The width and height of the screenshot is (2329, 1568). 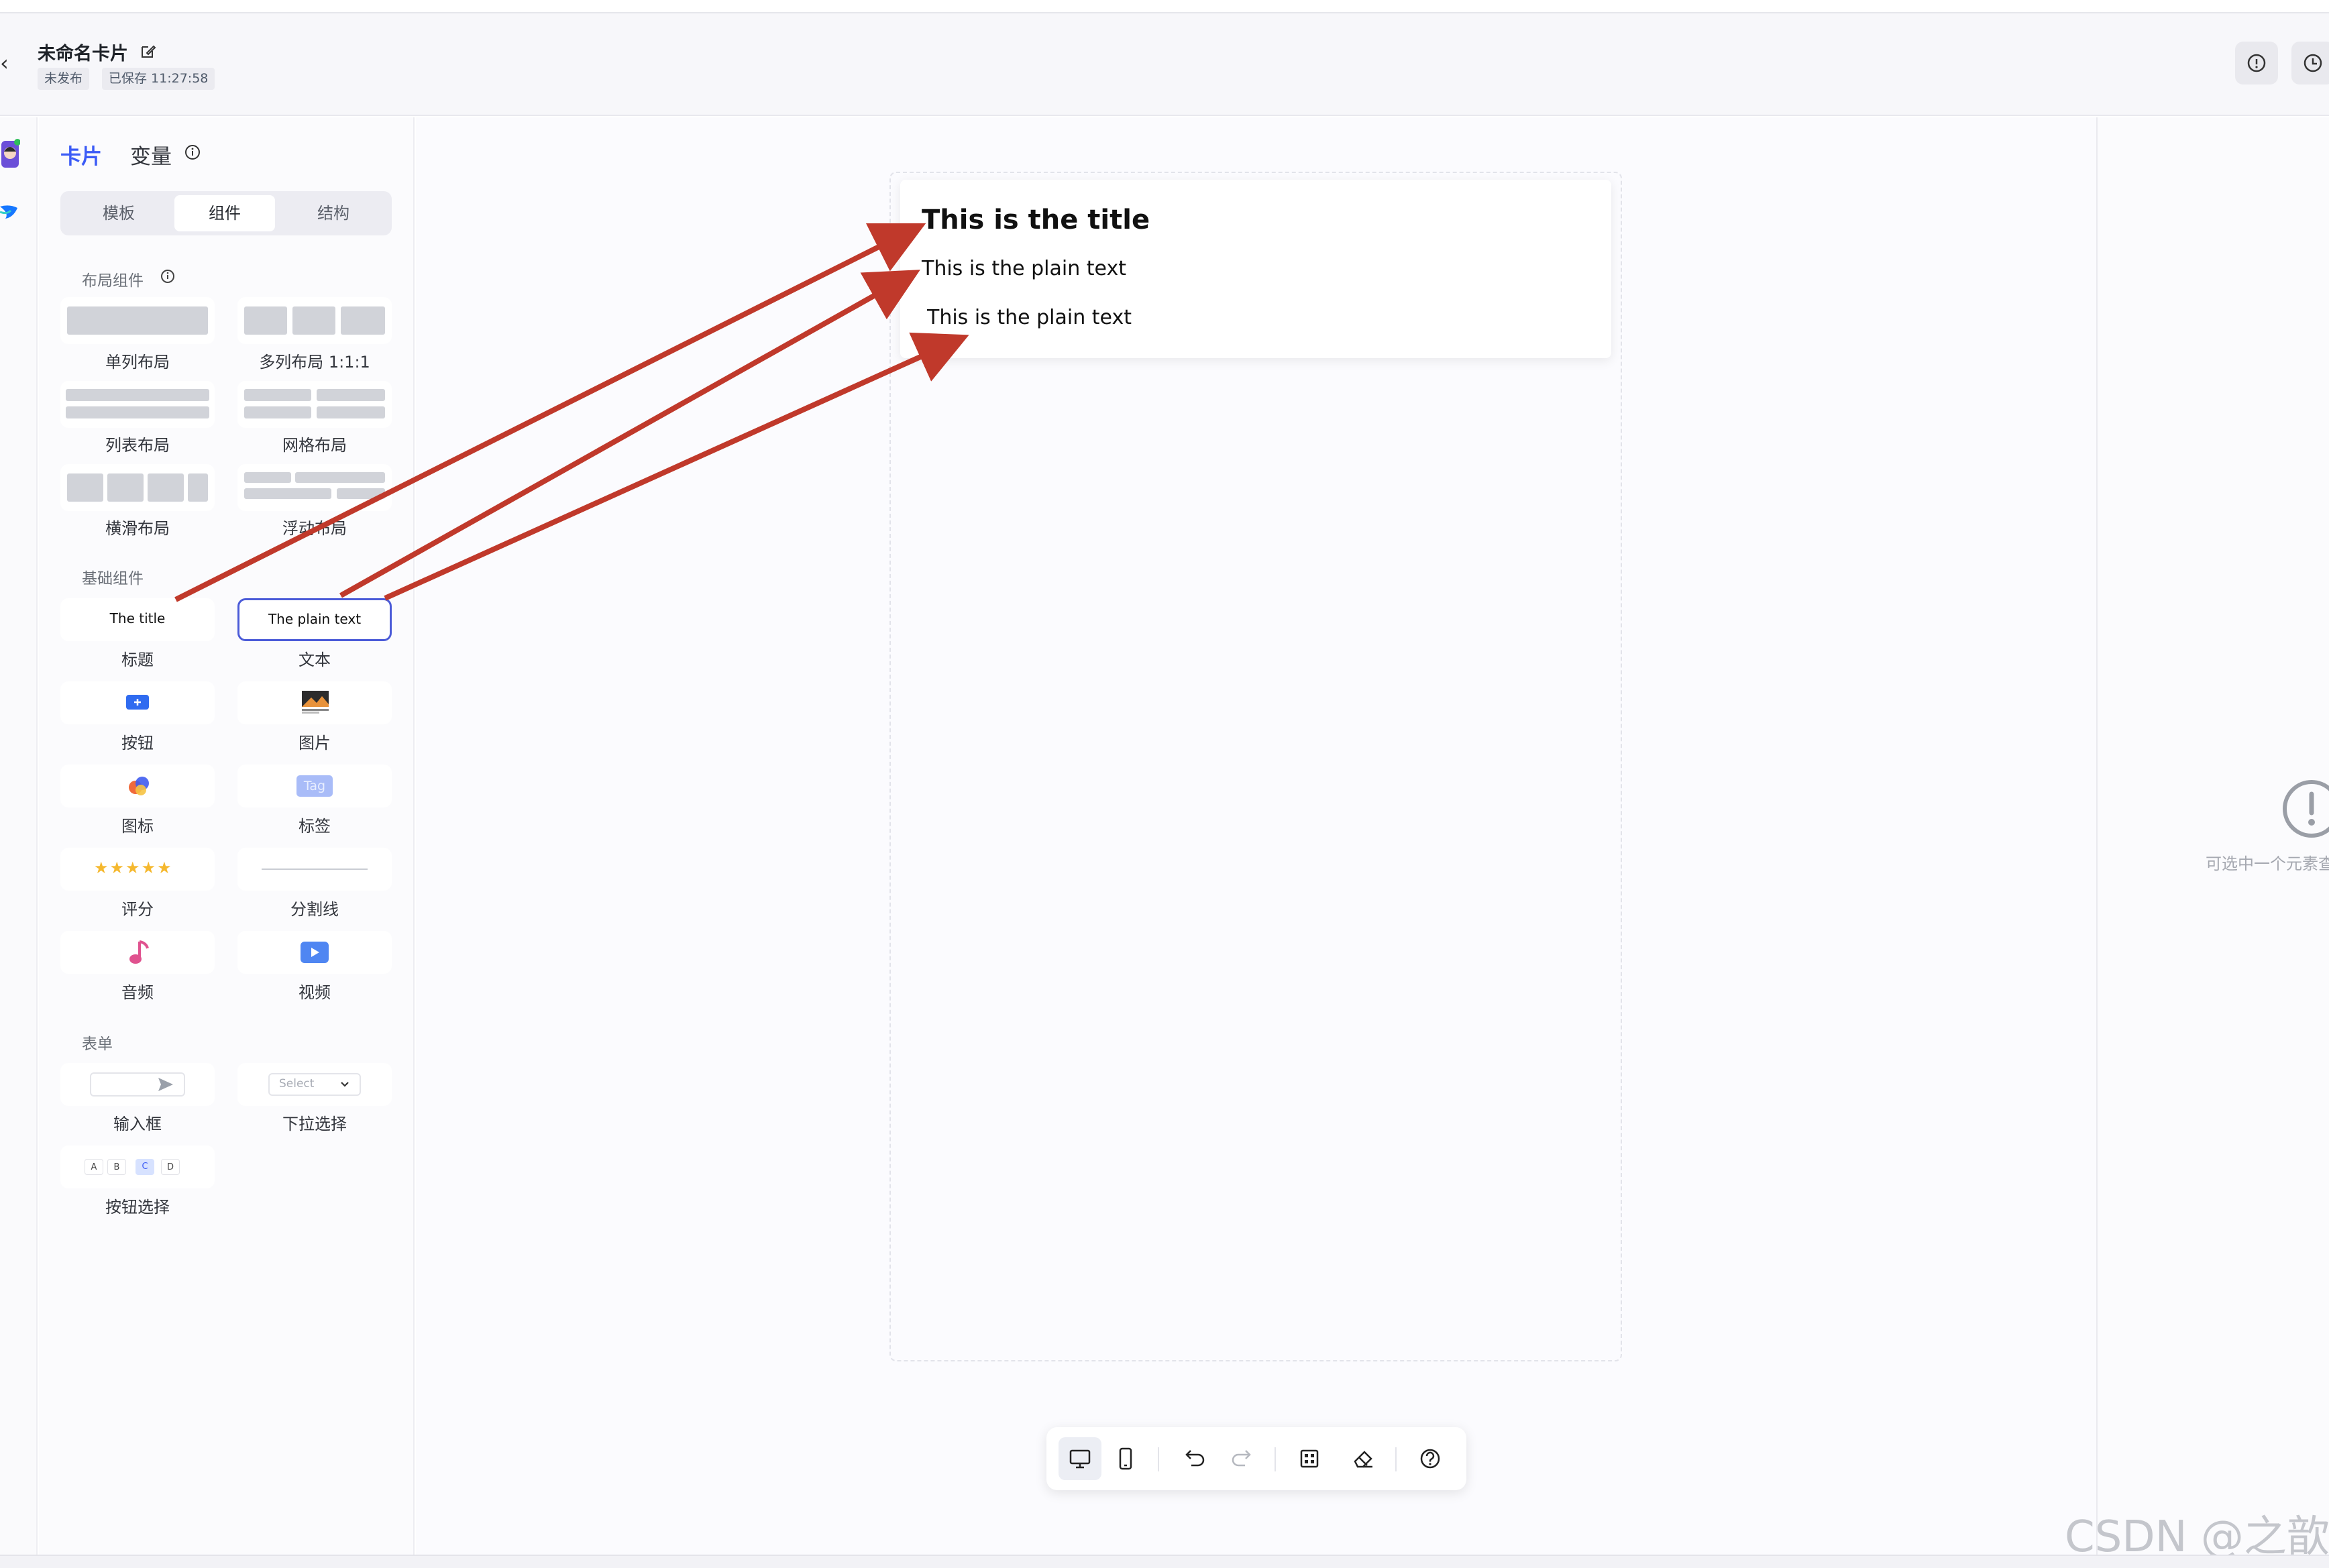 I want to click on component-label: 单列布局, so click(x=137, y=362).